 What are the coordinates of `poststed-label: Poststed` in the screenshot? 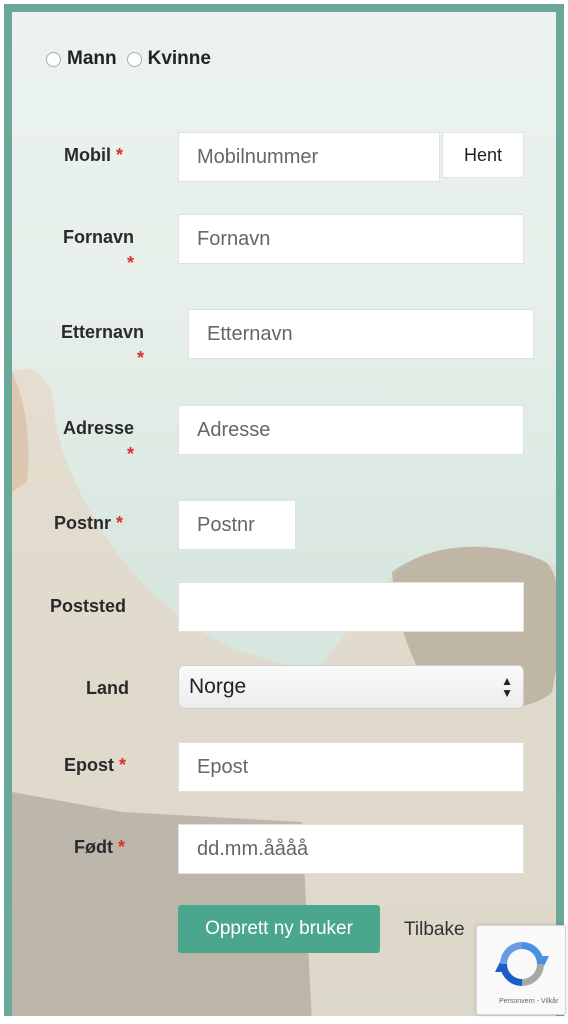 It's located at (88, 606).